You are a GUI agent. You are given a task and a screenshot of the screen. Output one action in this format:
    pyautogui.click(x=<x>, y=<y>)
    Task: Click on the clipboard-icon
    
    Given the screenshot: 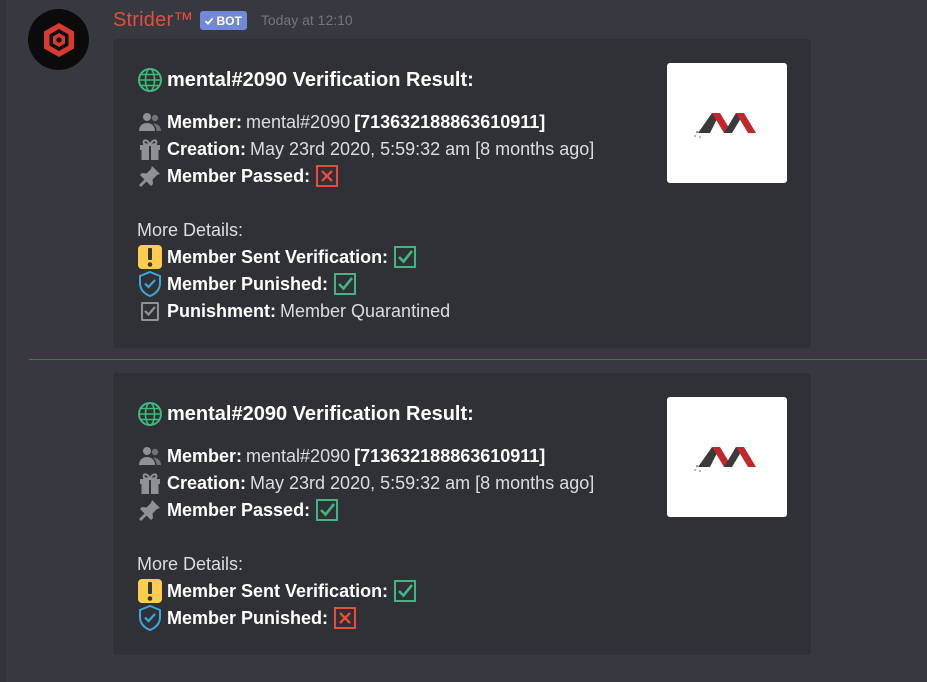 What is the action you would take?
    pyautogui.click(x=150, y=311)
    